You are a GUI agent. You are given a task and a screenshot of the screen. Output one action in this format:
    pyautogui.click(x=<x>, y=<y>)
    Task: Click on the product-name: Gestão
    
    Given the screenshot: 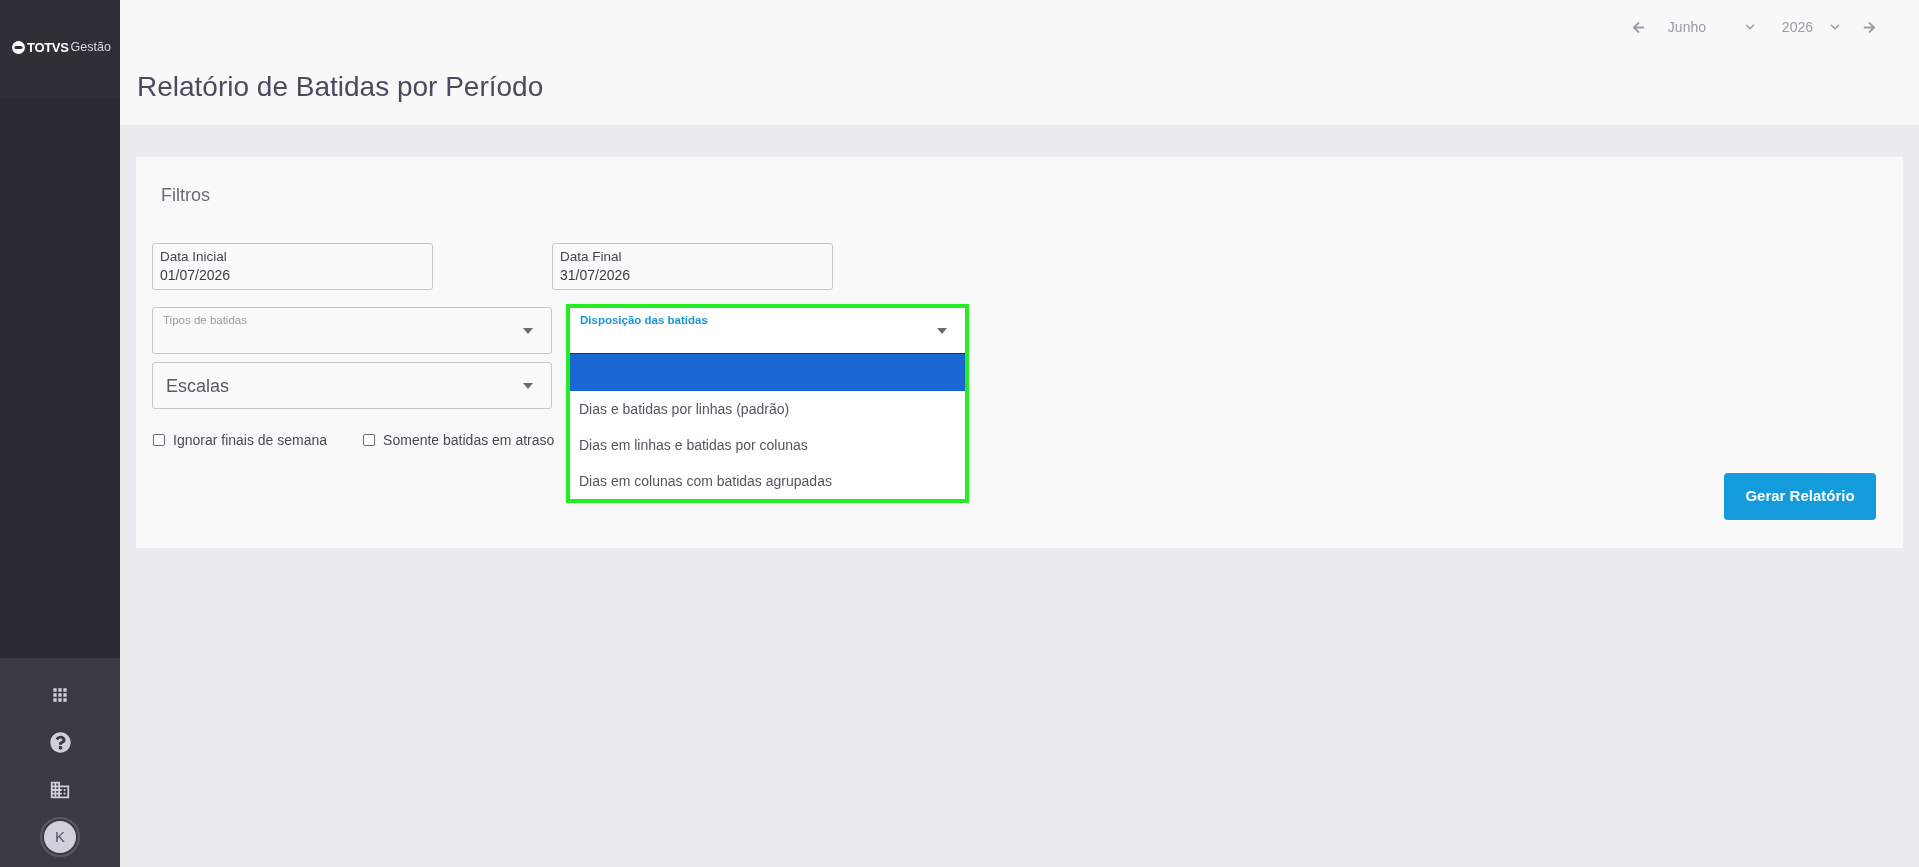 What is the action you would take?
    pyautogui.click(x=90, y=48)
    